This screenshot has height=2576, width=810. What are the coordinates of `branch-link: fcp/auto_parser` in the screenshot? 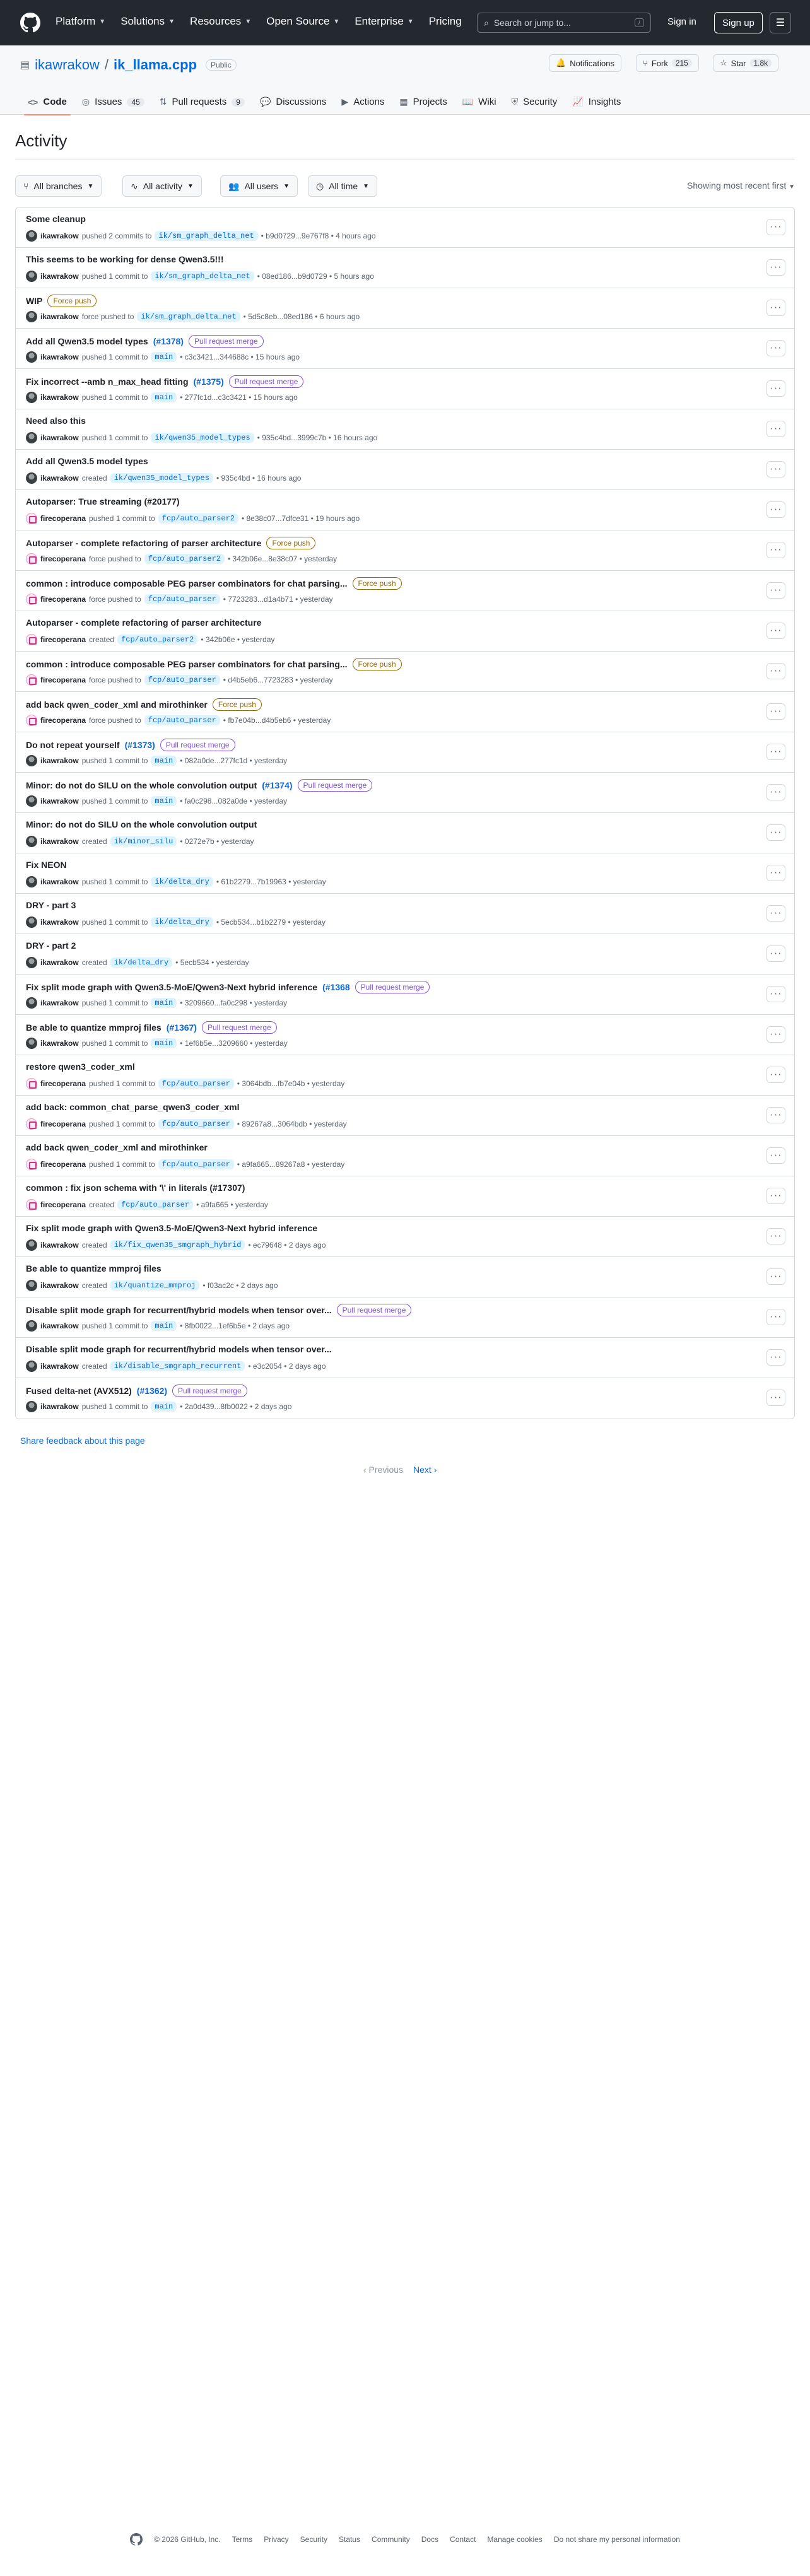 It's located at (182, 680).